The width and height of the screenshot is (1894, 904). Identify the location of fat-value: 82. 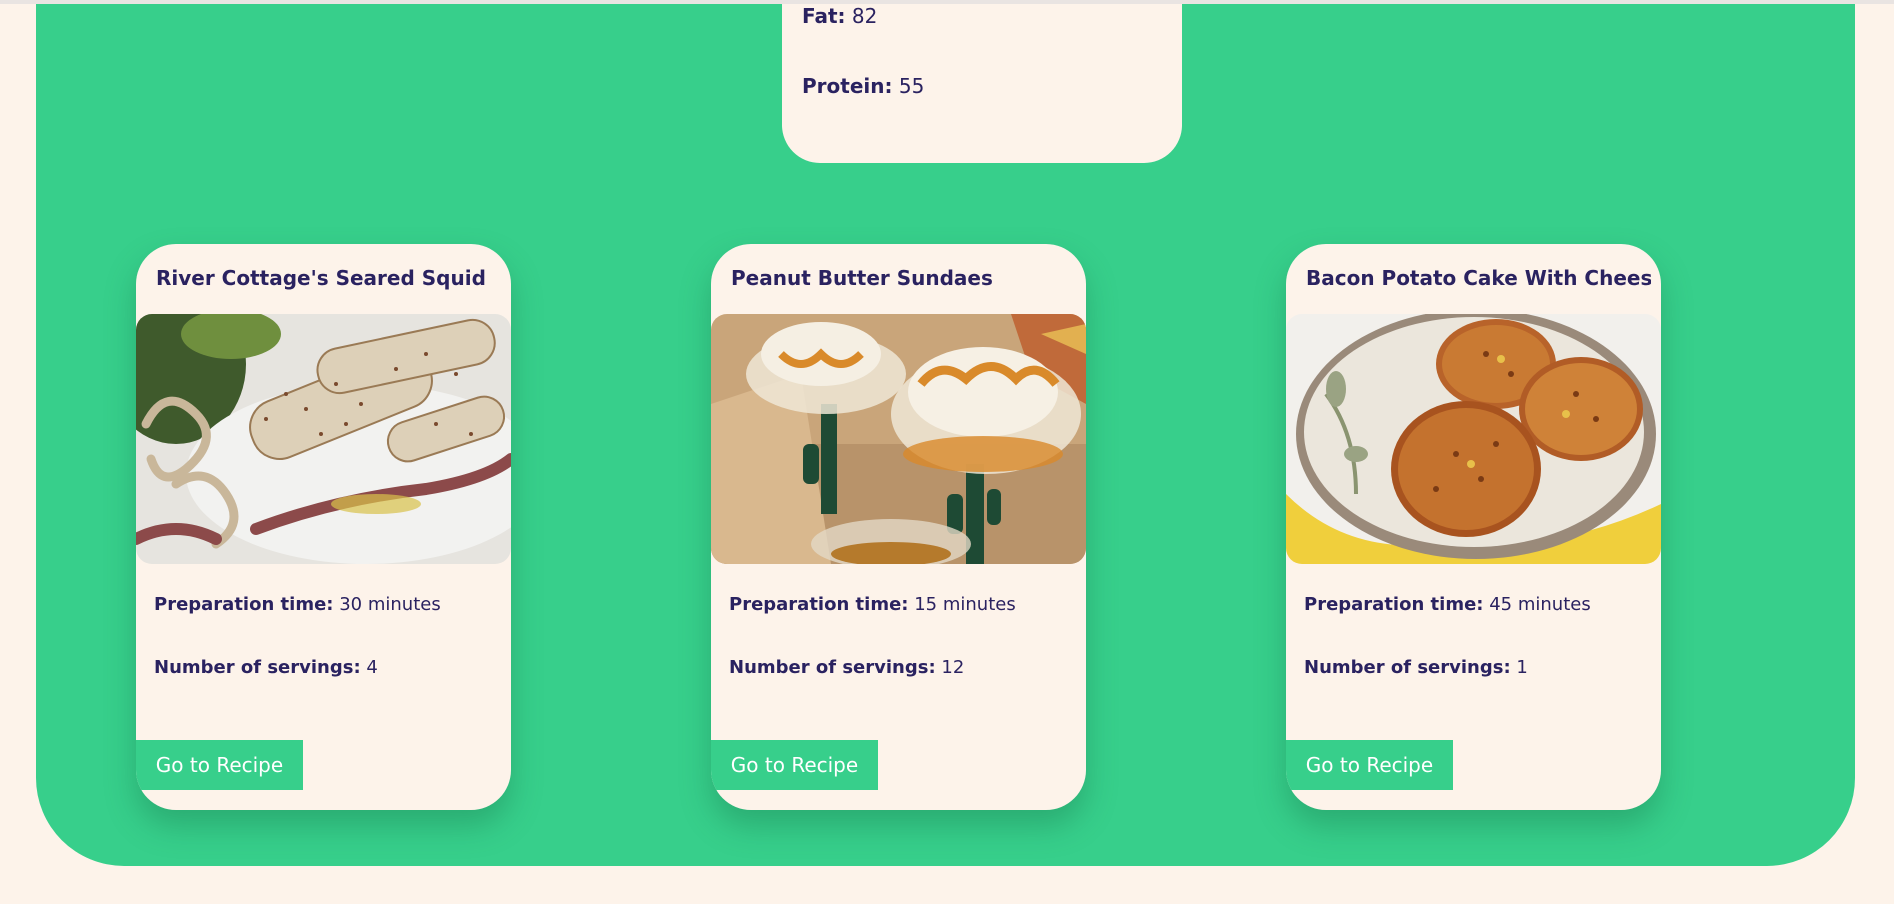
(864, 16).